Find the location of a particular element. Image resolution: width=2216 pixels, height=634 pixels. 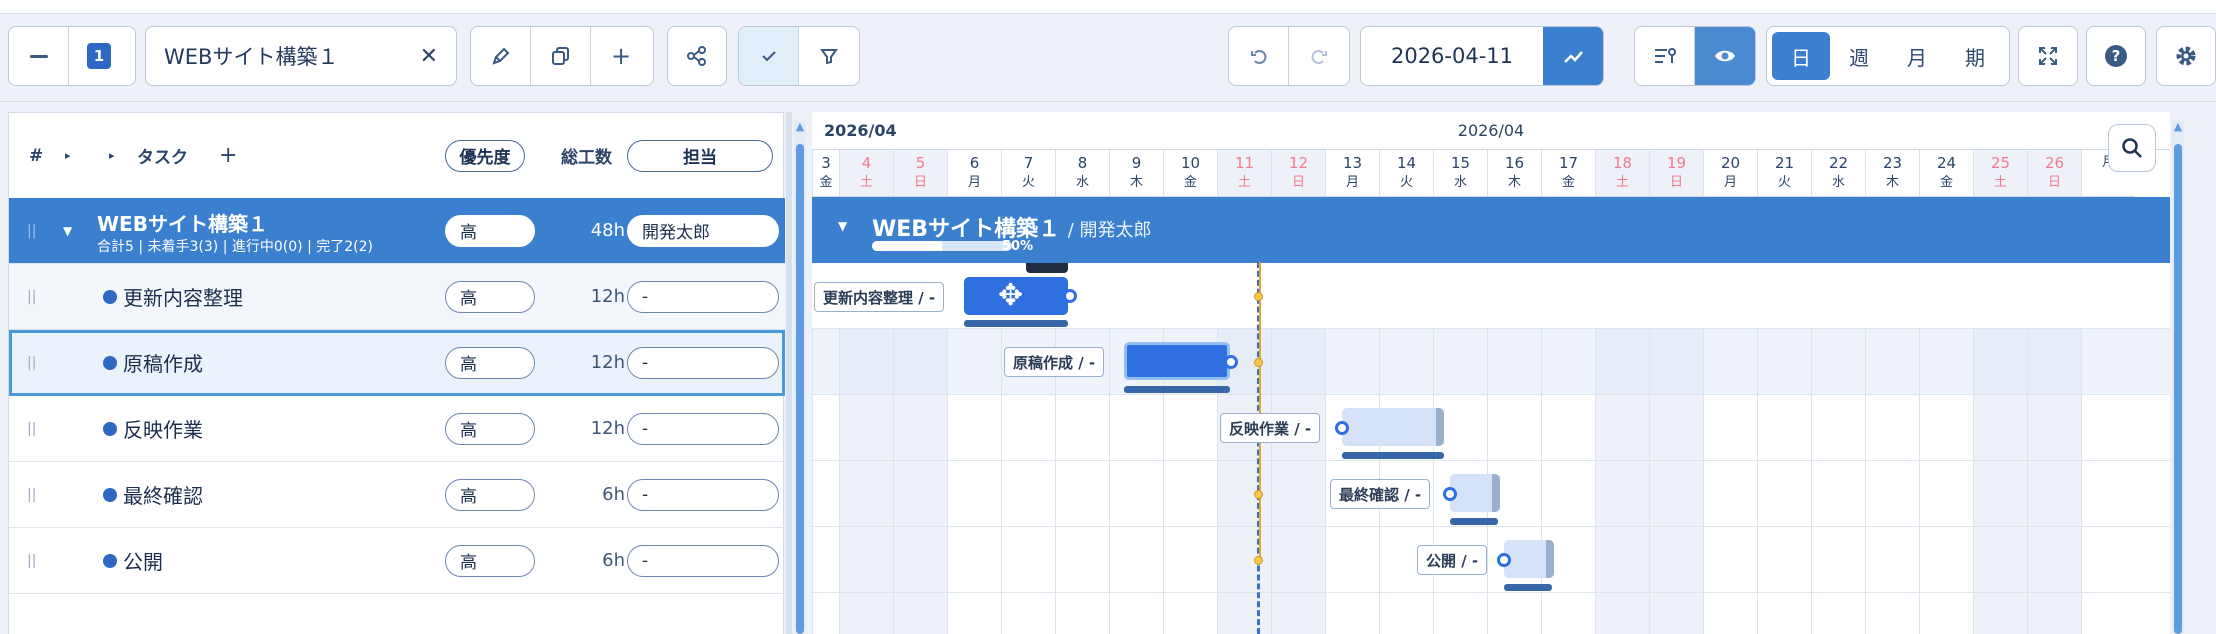

project-select: WEBサイト構築１ ✕ is located at coordinates (301, 56).